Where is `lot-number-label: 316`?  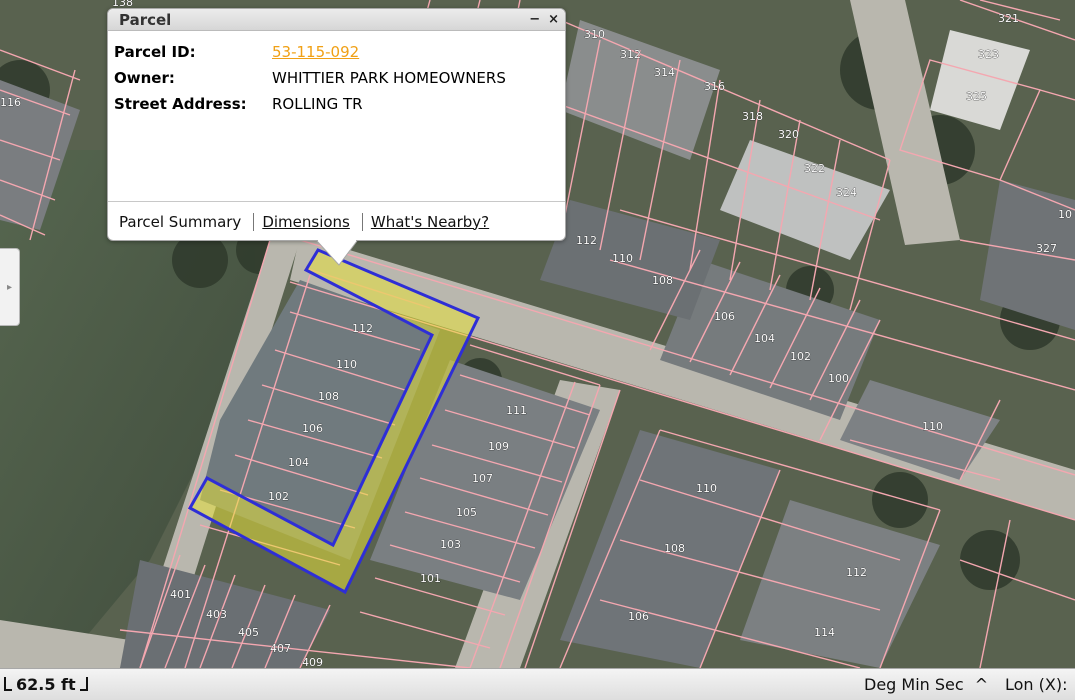
lot-number-label: 316 is located at coordinates (714, 86).